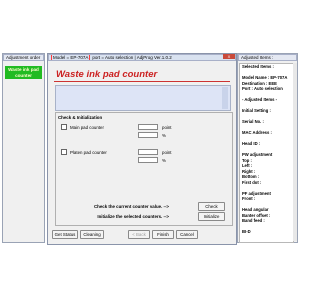 Image resolution: width=320 pixels, height=300 pixels. Describe the element at coordinates (23, 148) in the screenshot. I see `adjustment-order-window: Adjustment order Waste ink pad counter` at that location.